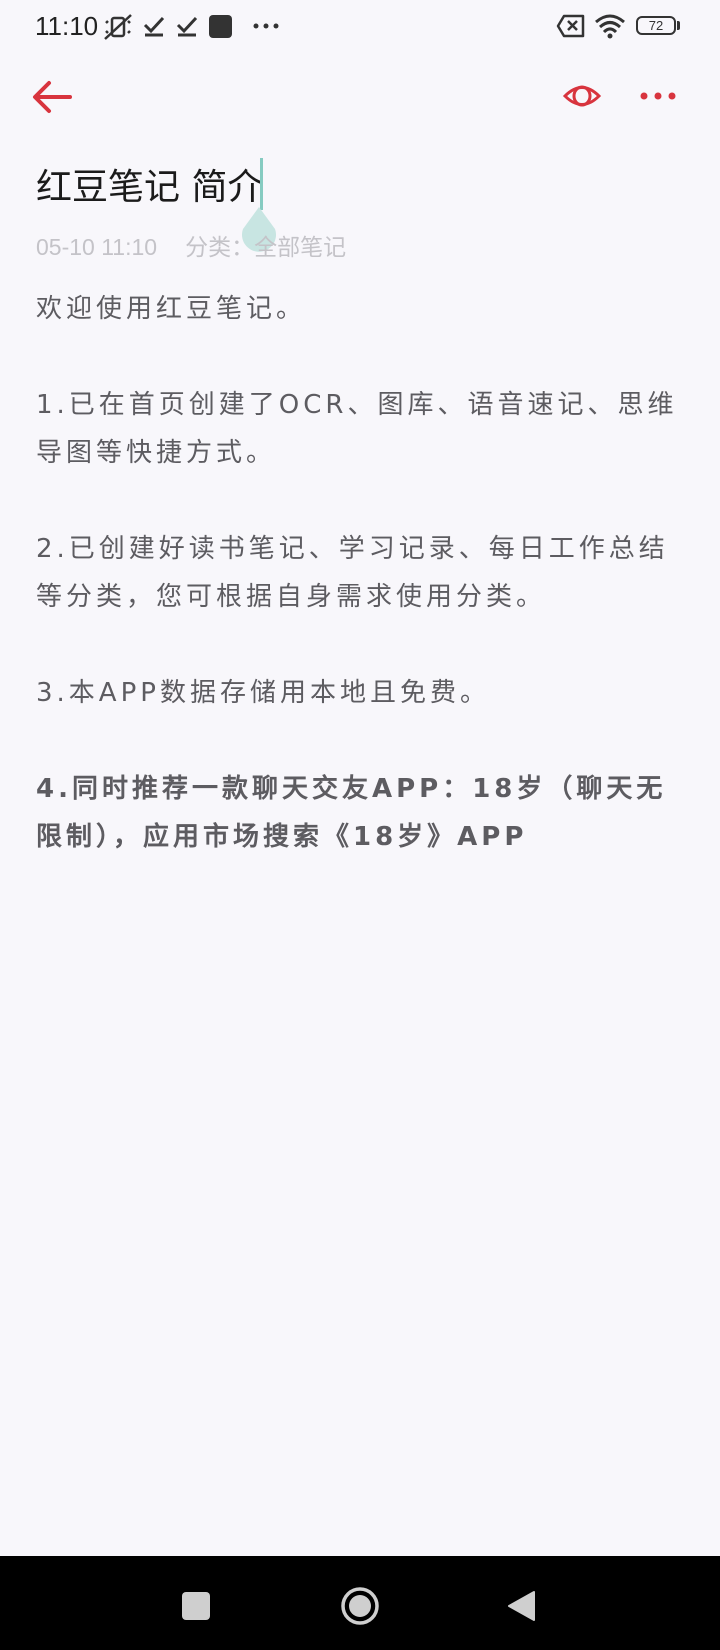  I want to click on battery-icon: 72, so click(656, 25).